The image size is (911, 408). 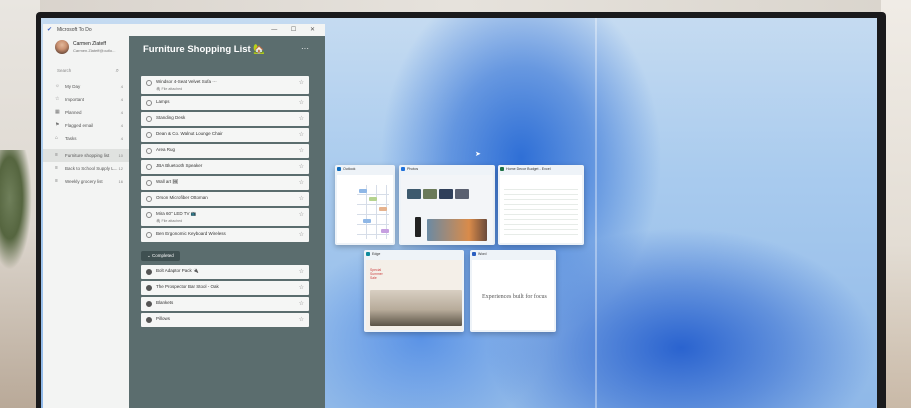 What do you see at coordinates (513, 291) in the screenshot?
I see `word-thumbnail: Word Experiences built for focus` at bounding box center [513, 291].